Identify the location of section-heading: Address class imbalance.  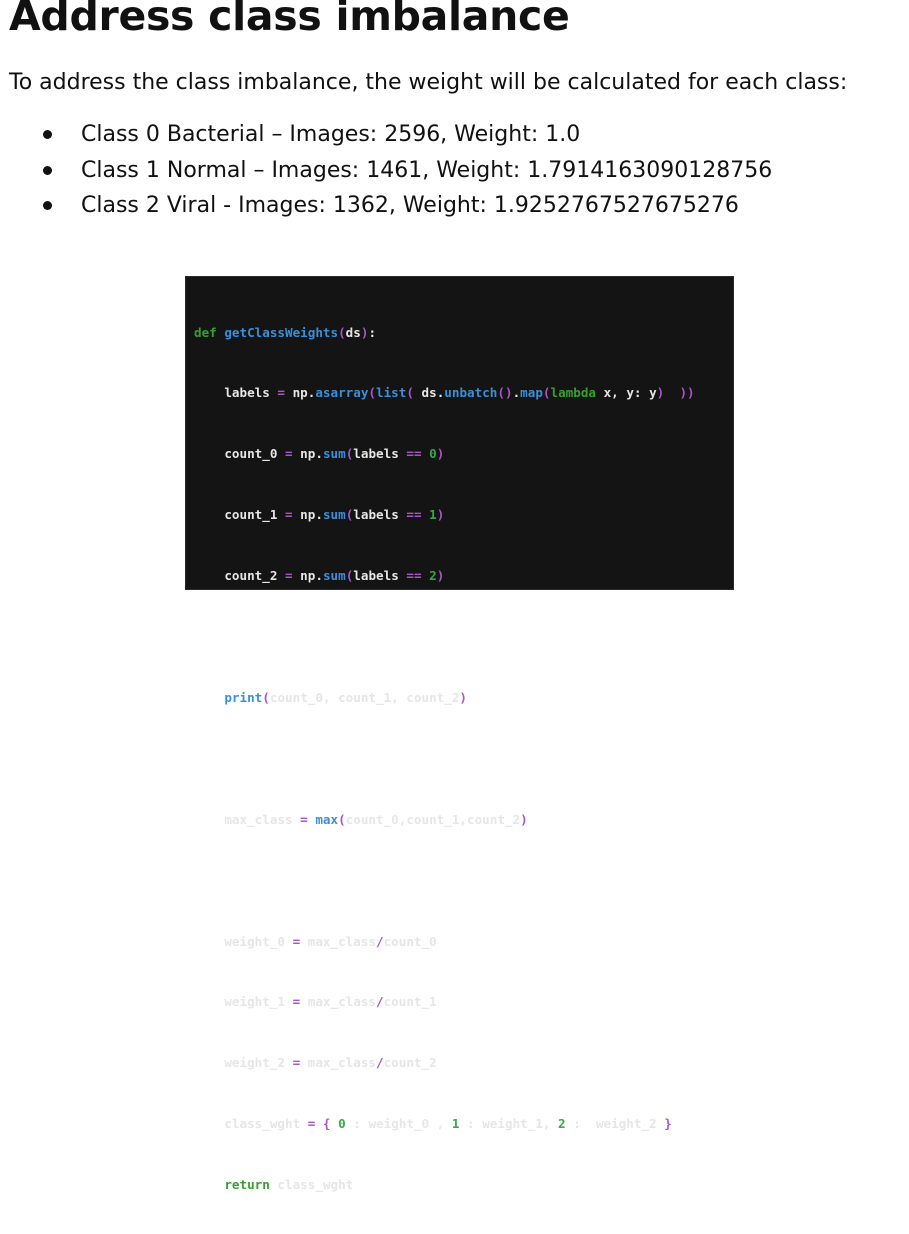
(289, 20).